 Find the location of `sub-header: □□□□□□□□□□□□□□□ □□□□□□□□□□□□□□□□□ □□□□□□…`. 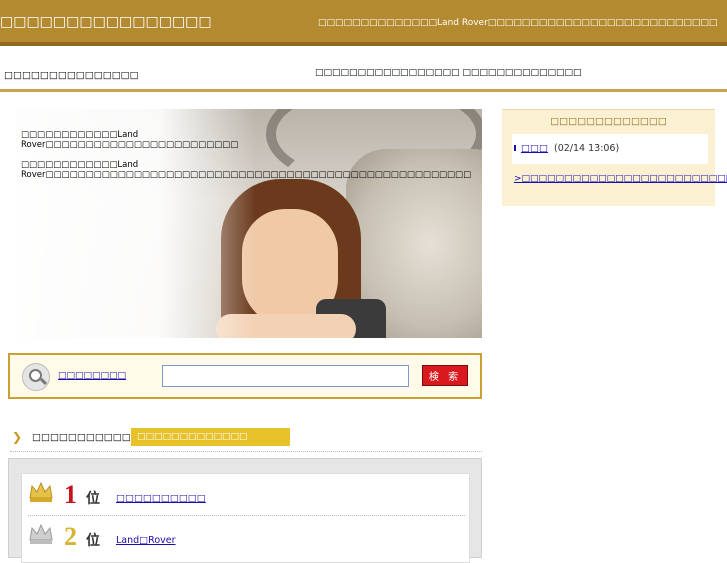

sub-header: □□□□□□□□□□□□□□□ □□□□□□□□□□□□□□□□□ □□□□□□… is located at coordinates (363, 71).